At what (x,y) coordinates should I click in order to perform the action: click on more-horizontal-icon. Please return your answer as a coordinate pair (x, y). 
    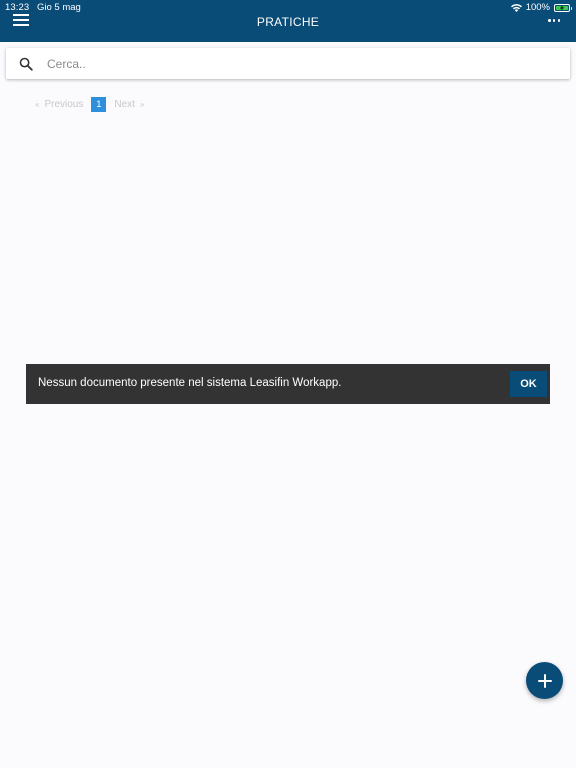
    Looking at the image, I should click on (554, 20).